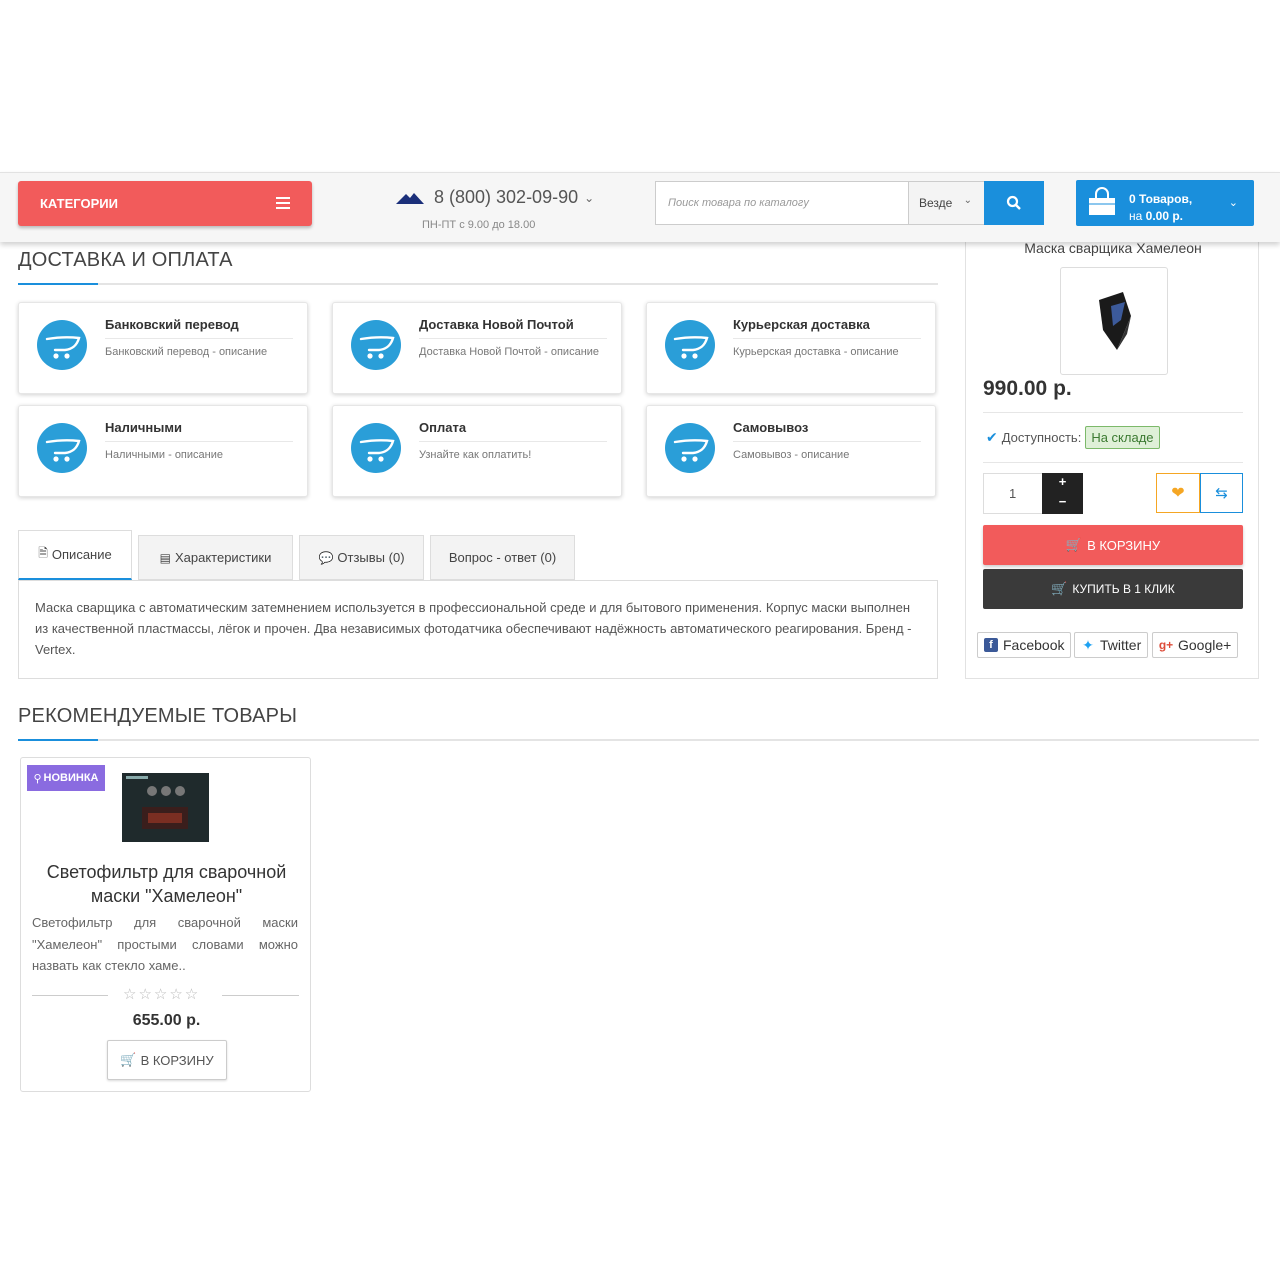  What do you see at coordinates (638, 740) in the screenshot?
I see `recommended-divider` at bounding box center [638, 740].